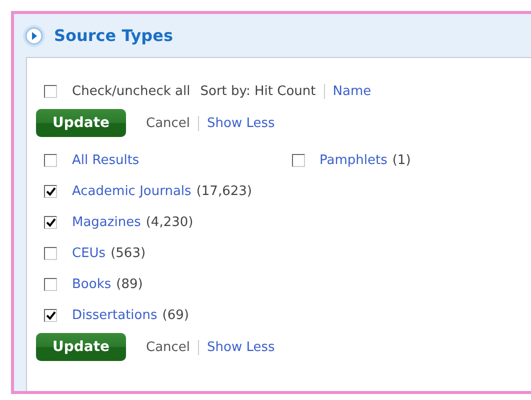  I want to click on check-all-label: Check/uncheck all, so click(131, 91).